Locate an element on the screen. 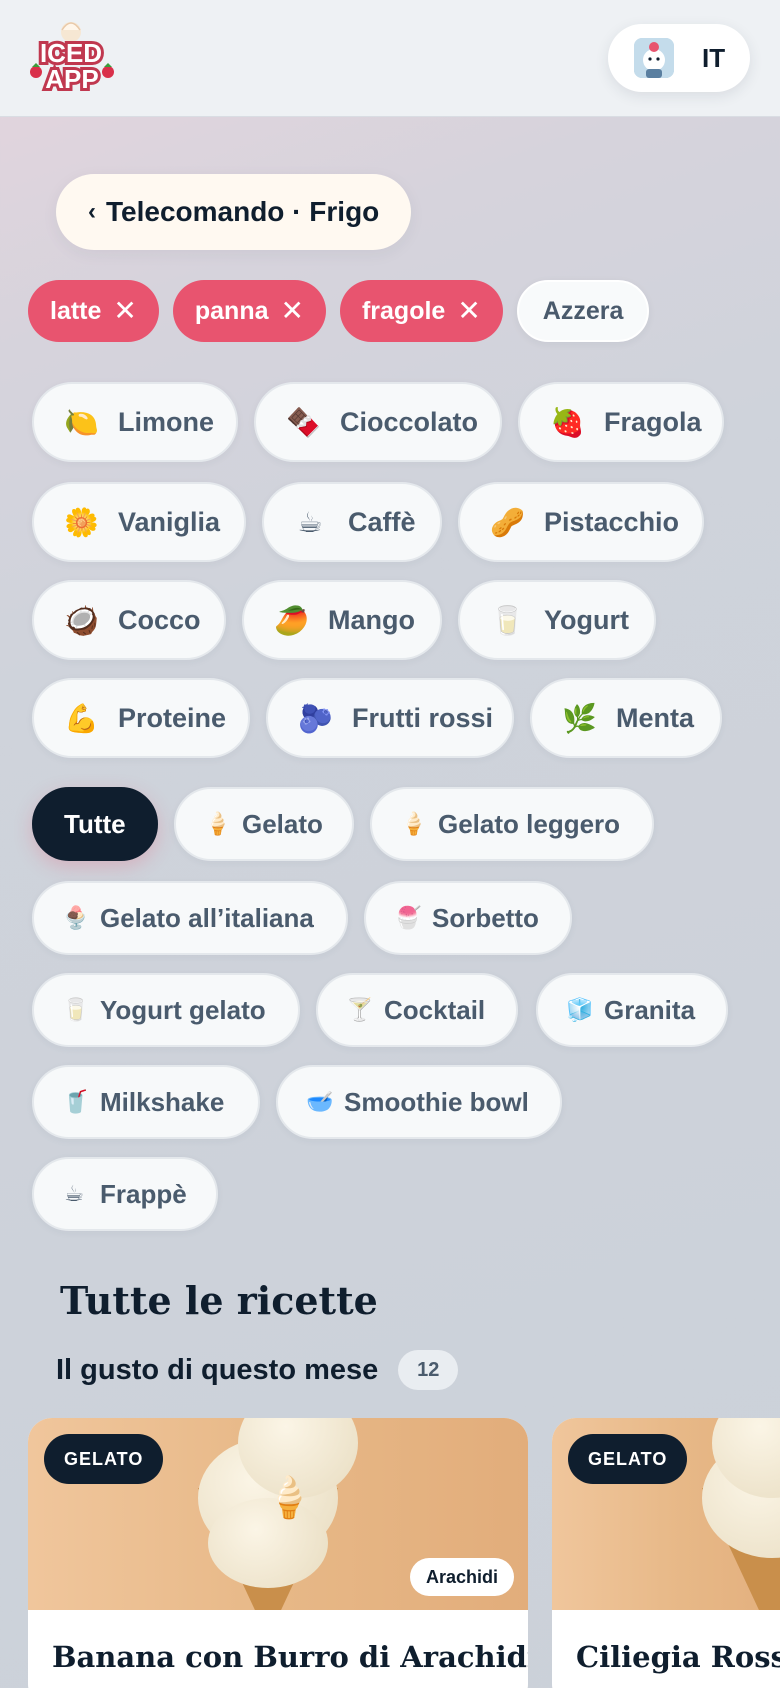 This screenshot has height=1688, width=780. language-code: IT is located at coordinates (714, 57).